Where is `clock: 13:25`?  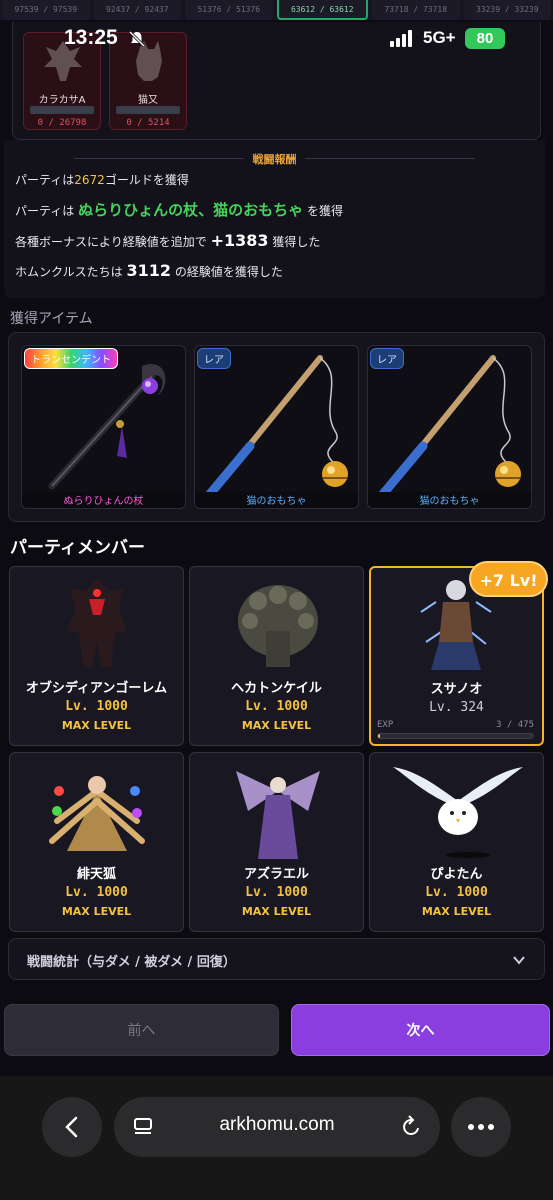 clock: 13:25 is located at coordinates (91, 37).